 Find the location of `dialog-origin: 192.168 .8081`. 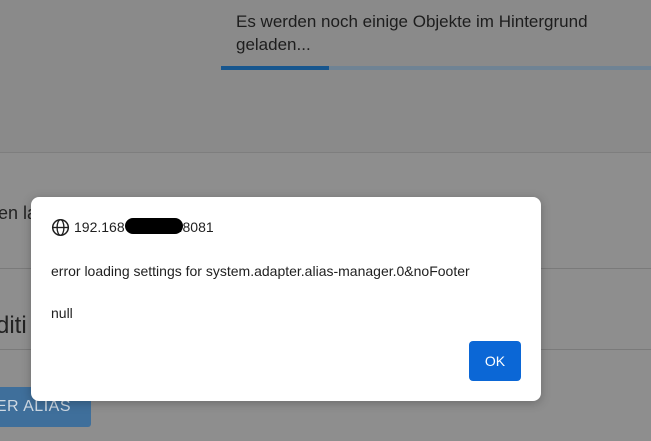

dialog-origin: 192.168 .8081 is located at coordinates (132, 227).